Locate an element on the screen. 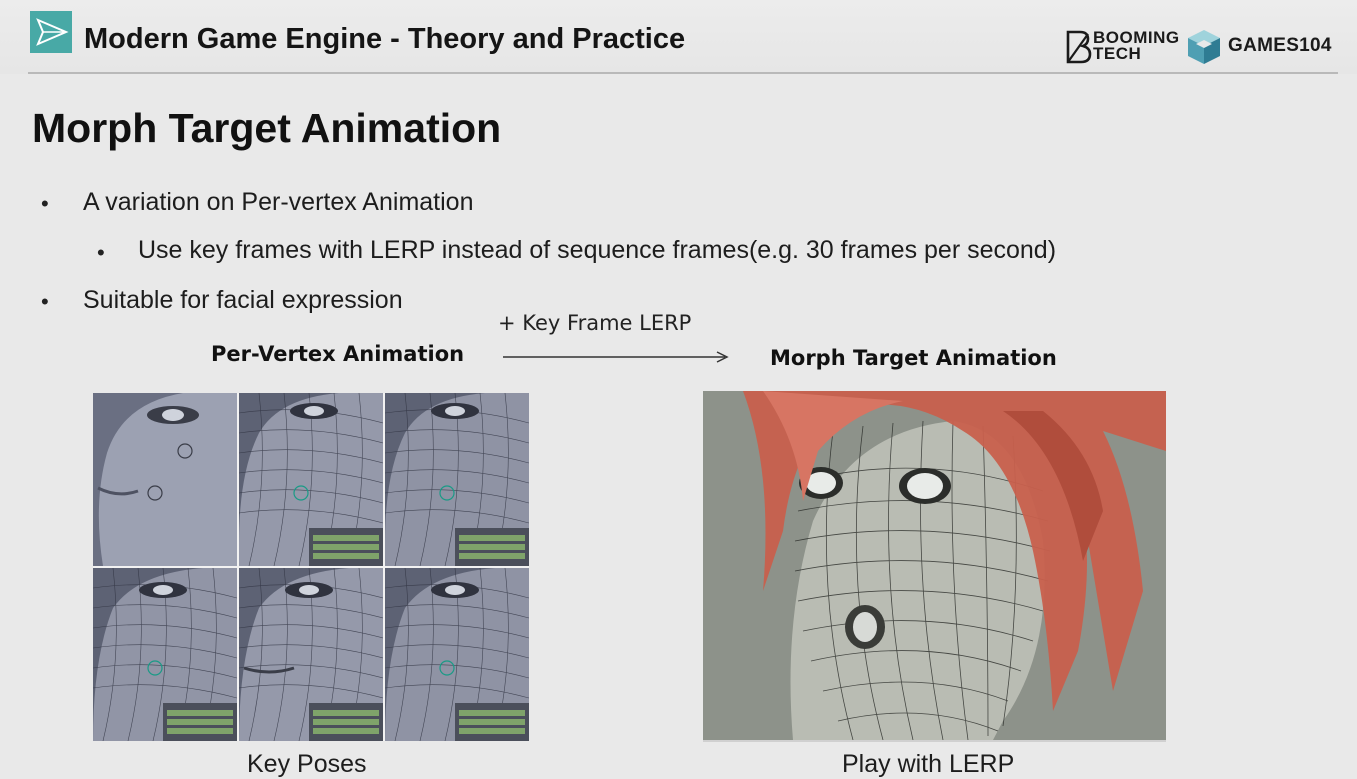 The image size is (1357, 779). key-poses-caption: Key Poses is located at coordinates (307, 764).